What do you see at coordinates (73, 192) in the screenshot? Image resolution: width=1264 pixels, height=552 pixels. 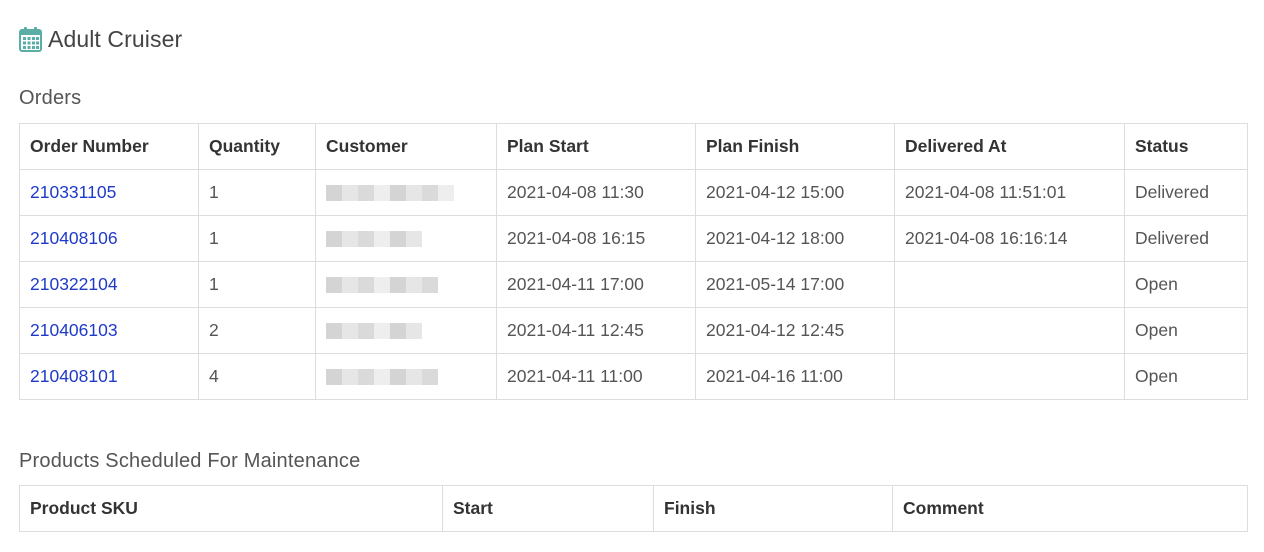 I see `order-number-link: 210331105` at bounding box center [73, 192].